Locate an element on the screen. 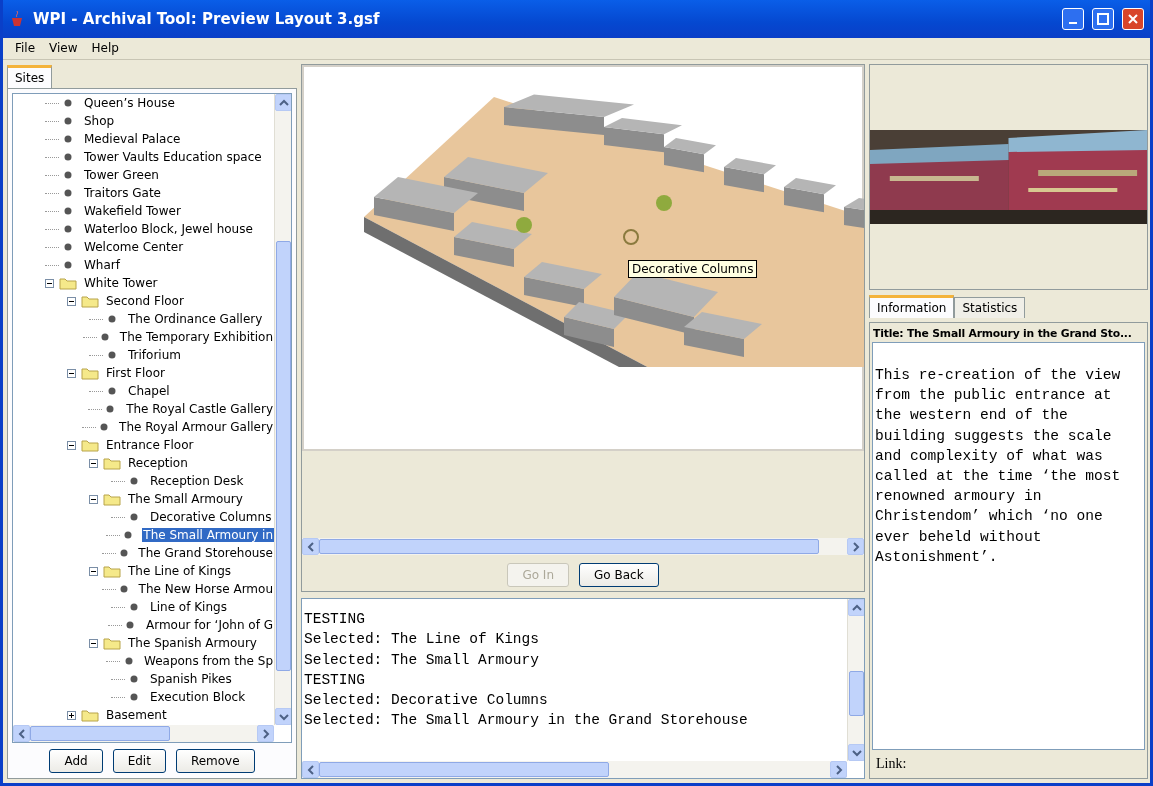  maximize-button is located at coordinates (1103, 19).